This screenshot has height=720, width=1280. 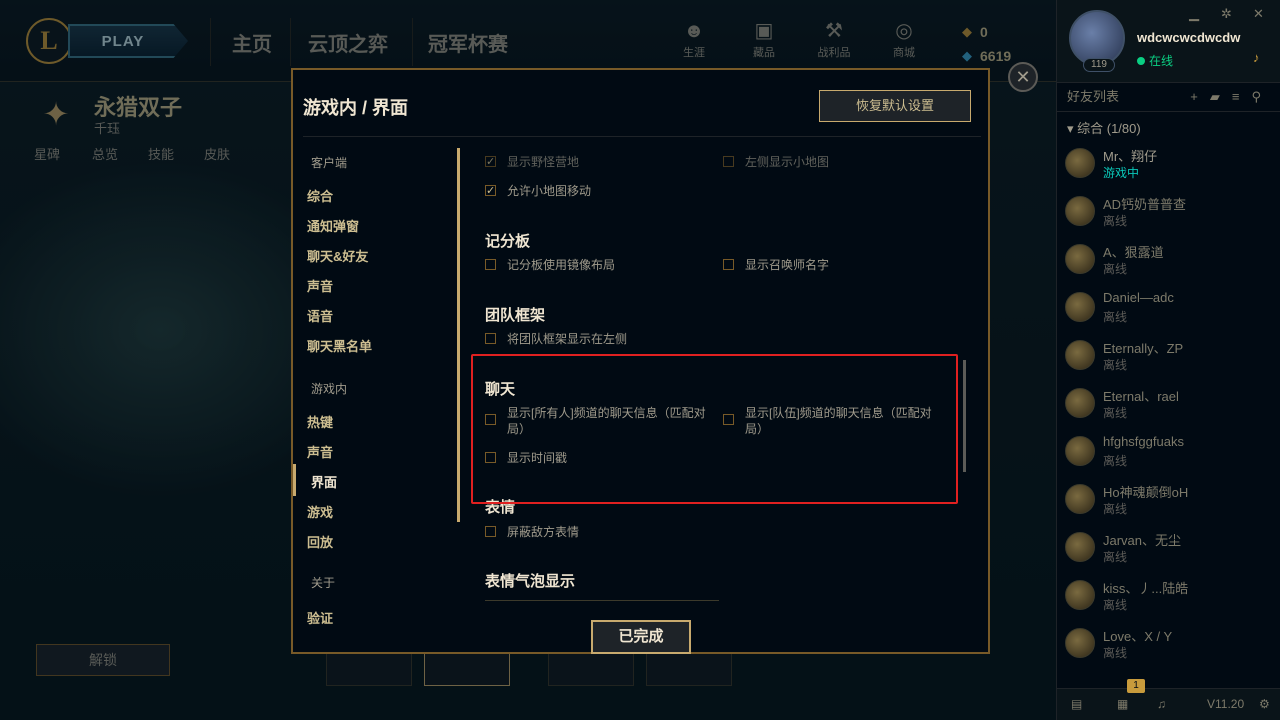 What do you see at coordinates (324, 481) in the screenshot?
I see `menu-item-interface: 界面` at bounding box center [324, 481].